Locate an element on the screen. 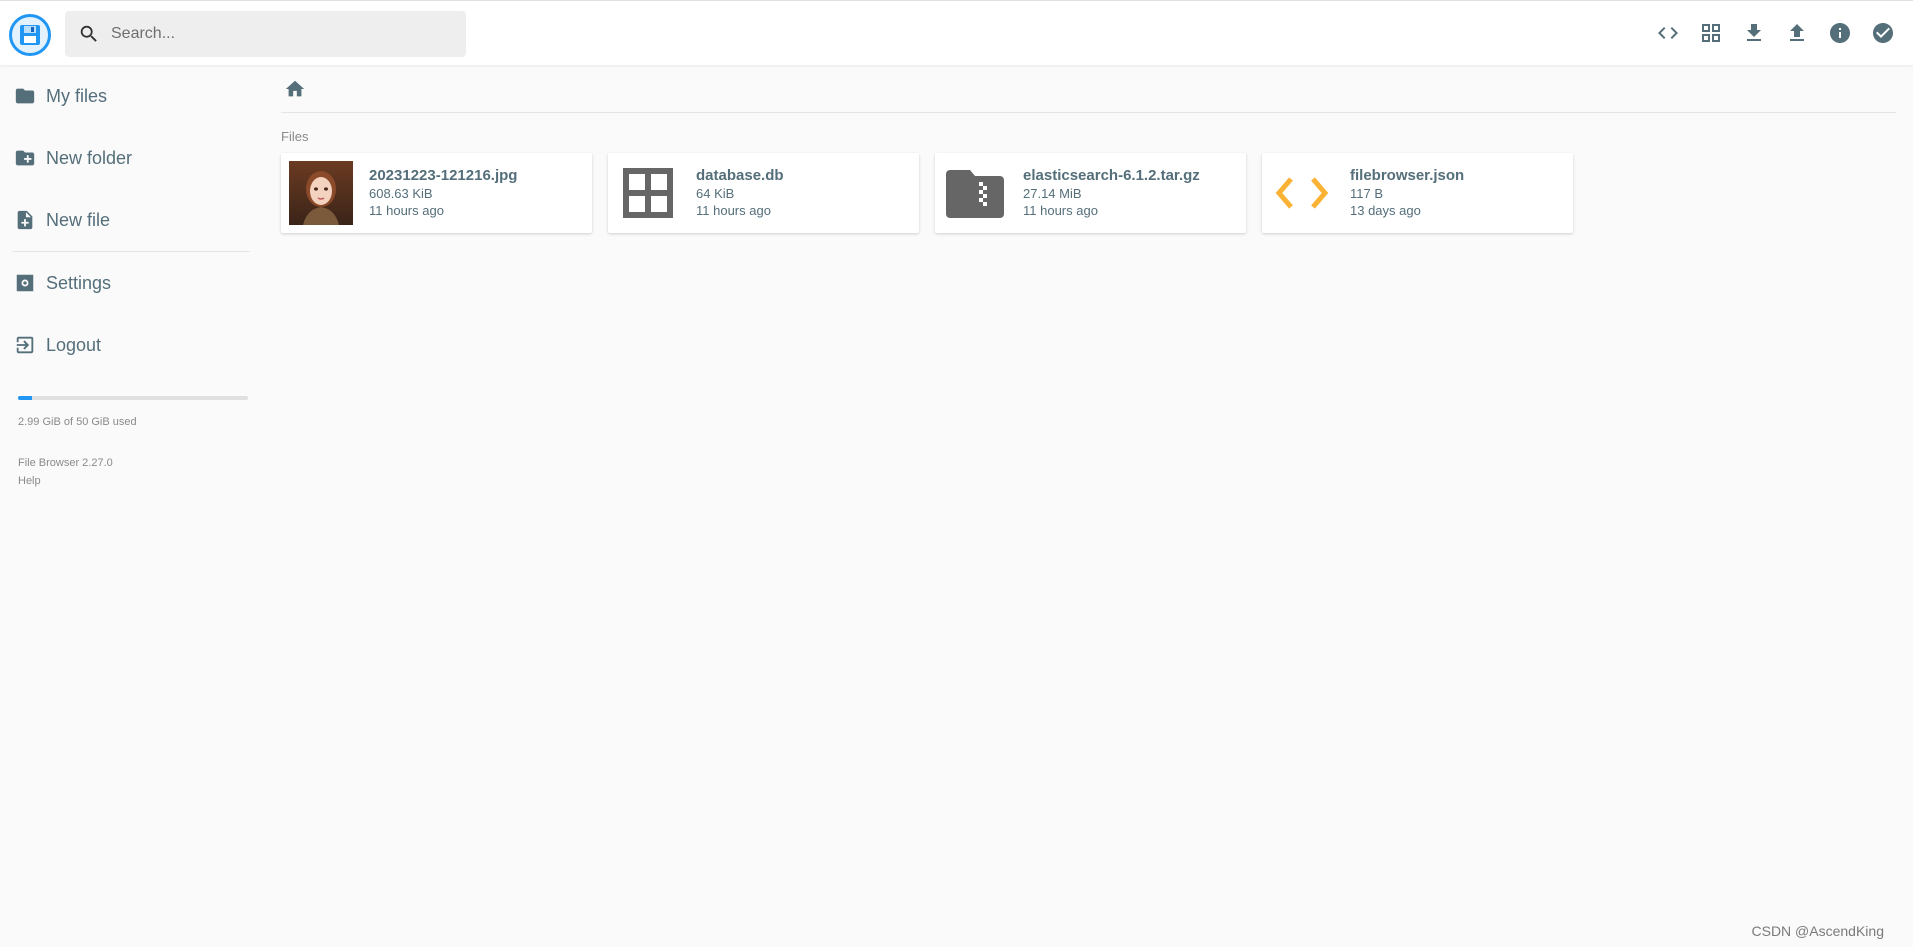 The image size is (1913, 947). folder-icon is located at coordinates (25, 96).